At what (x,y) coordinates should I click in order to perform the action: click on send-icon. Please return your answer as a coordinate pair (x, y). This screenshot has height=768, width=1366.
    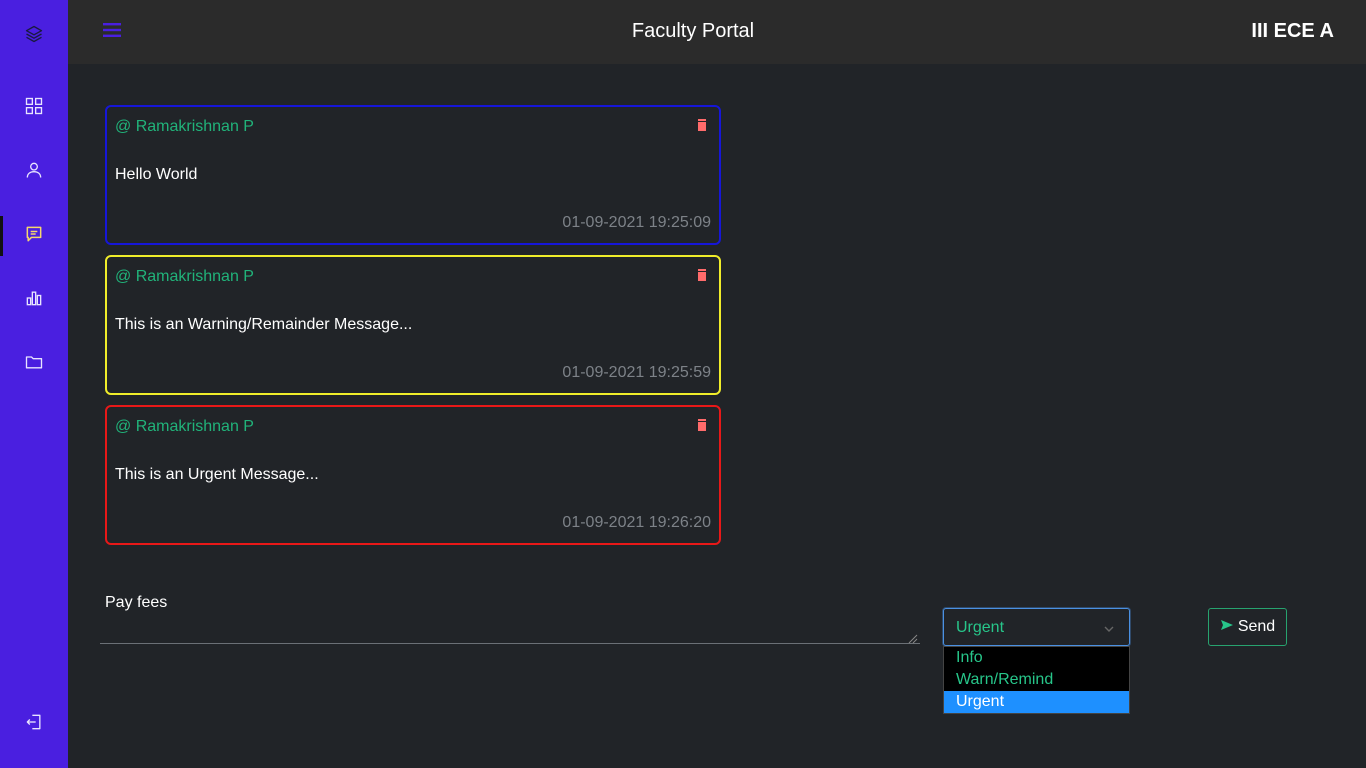
    Looking at the image, I should click on (1227, 627).